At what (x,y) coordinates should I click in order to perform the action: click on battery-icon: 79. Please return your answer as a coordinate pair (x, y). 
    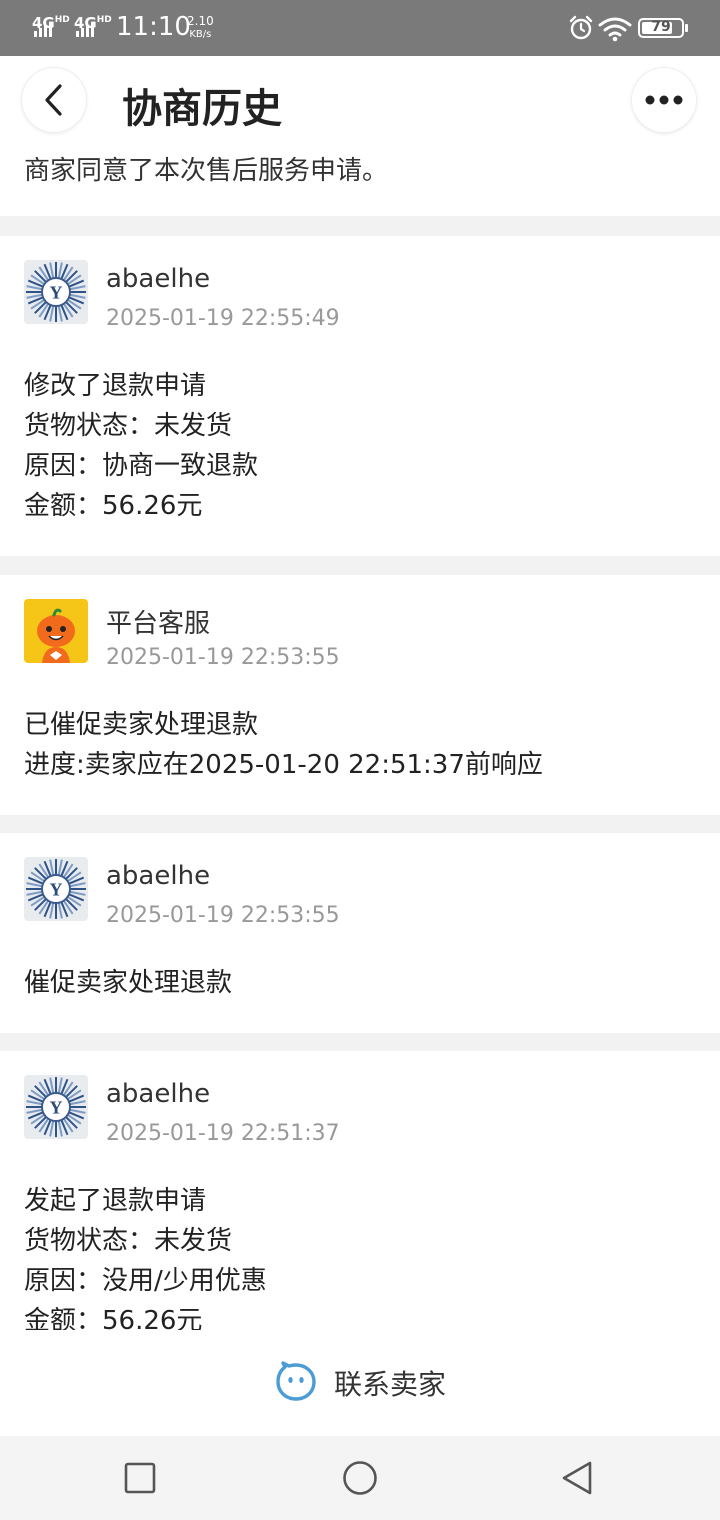
    Looking at the image, I should click on (663, 28).